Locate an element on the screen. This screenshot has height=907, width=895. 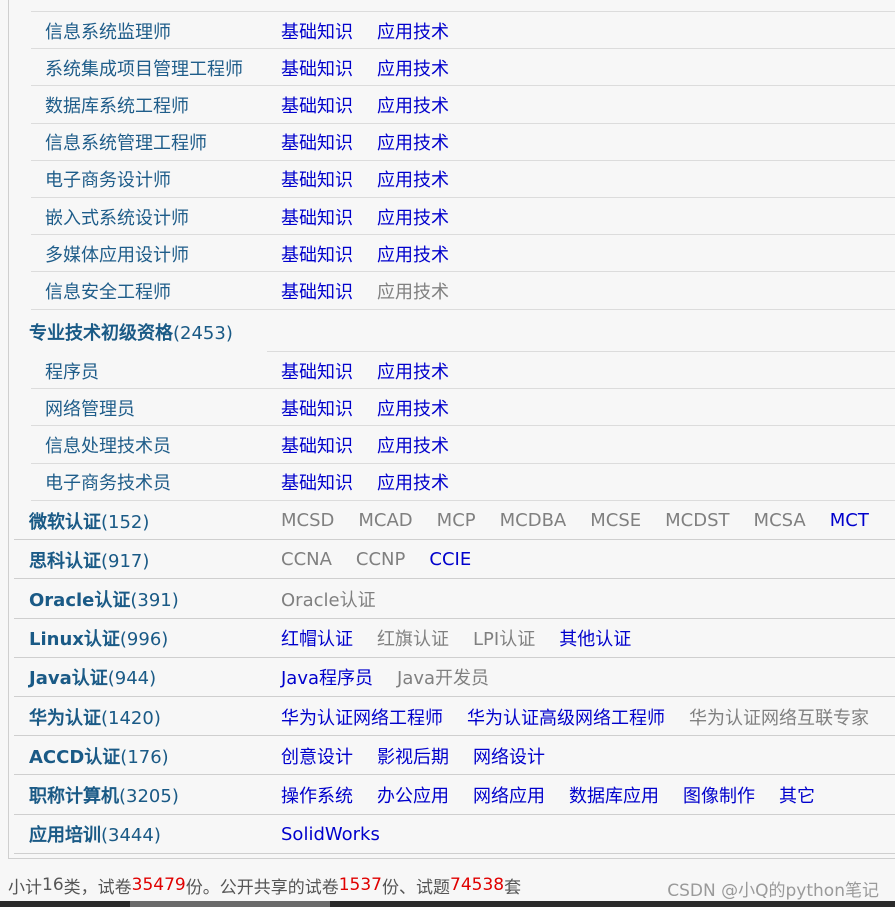
category-title: Java认证(944) is located at coordinates (82, 677).